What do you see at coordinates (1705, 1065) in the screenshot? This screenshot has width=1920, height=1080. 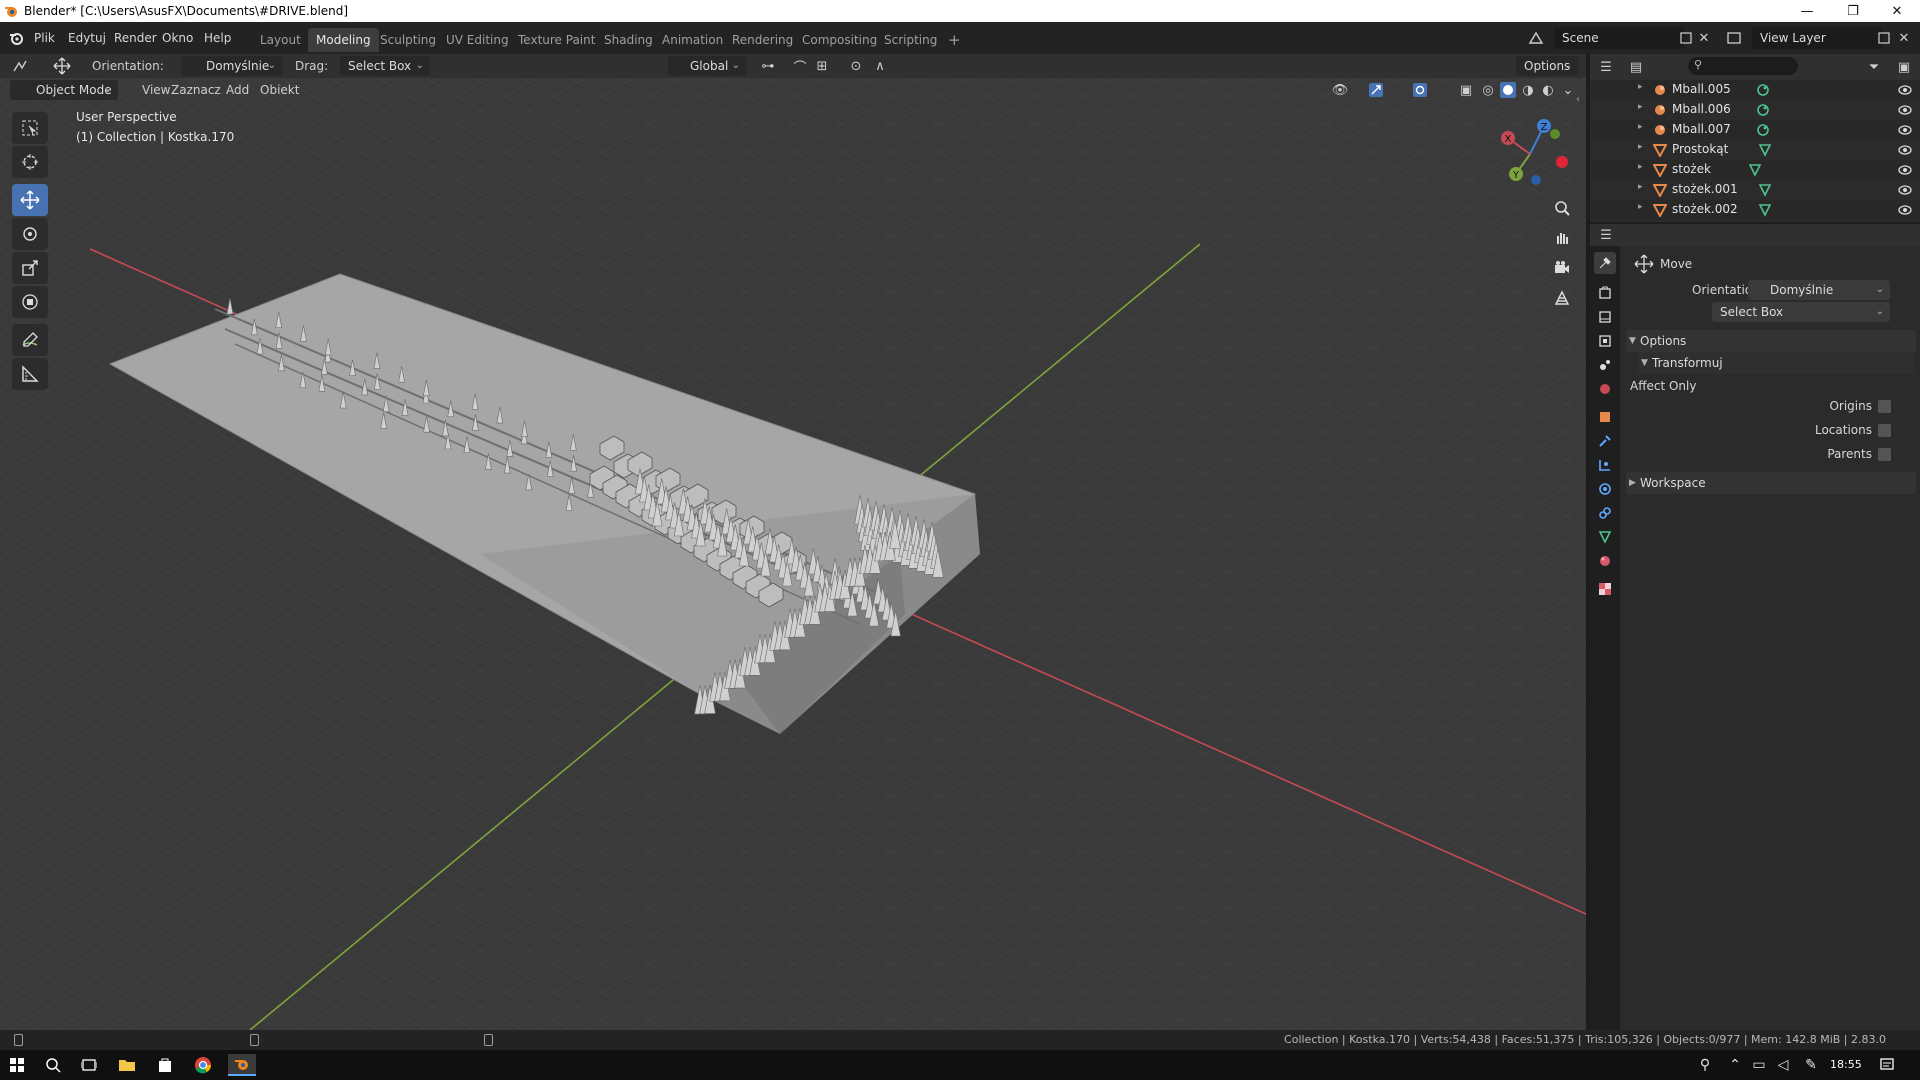 I see `people-icon: ⚲` at bounding box center [1705, 1065].